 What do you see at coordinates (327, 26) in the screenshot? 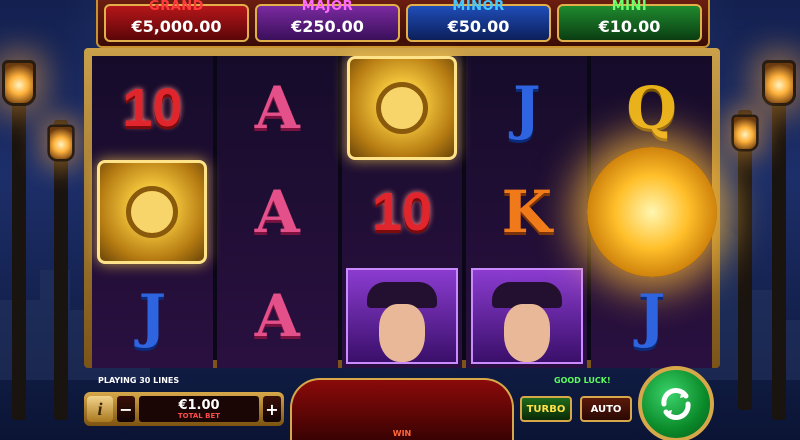
I see `jackpot-major-value: €250.00` at bounding box center [327, 26].